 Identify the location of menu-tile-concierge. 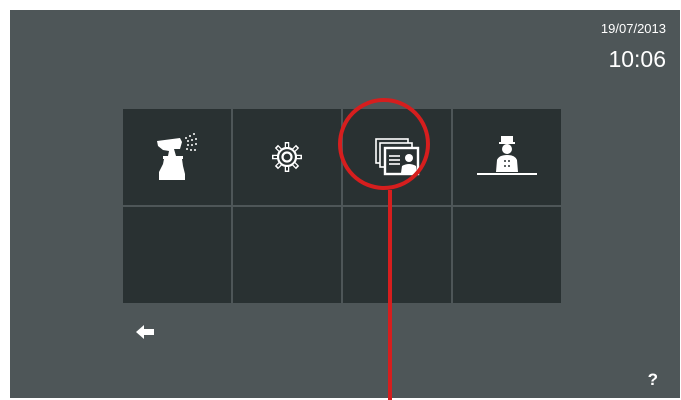
(507, 157).